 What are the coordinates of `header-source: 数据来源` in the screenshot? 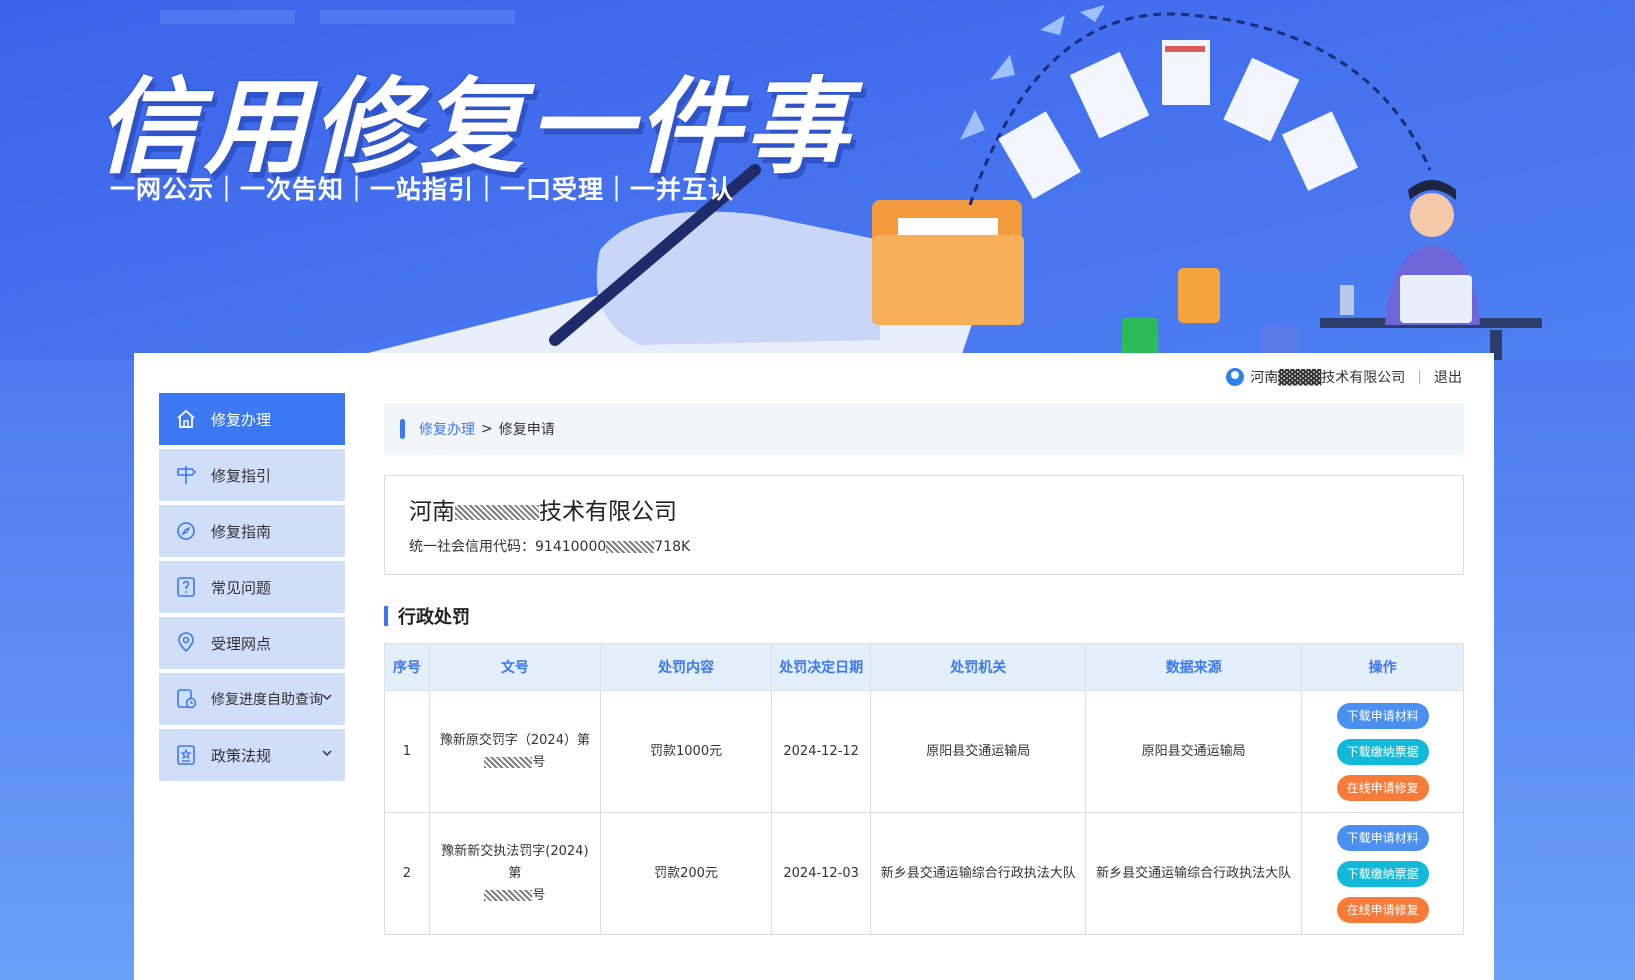 It's located at (1194, 667).